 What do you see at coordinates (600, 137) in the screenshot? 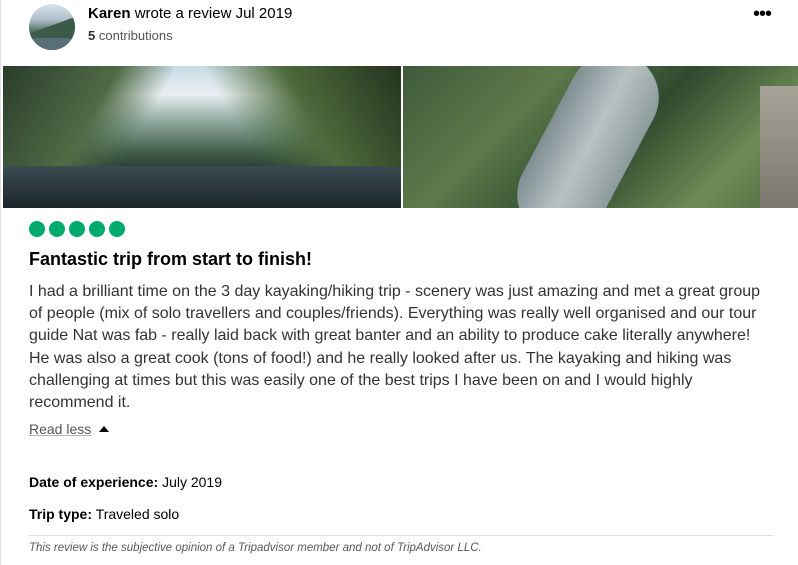
I see `review-photo-fjord-aerial` at bounding box center [600, 137].